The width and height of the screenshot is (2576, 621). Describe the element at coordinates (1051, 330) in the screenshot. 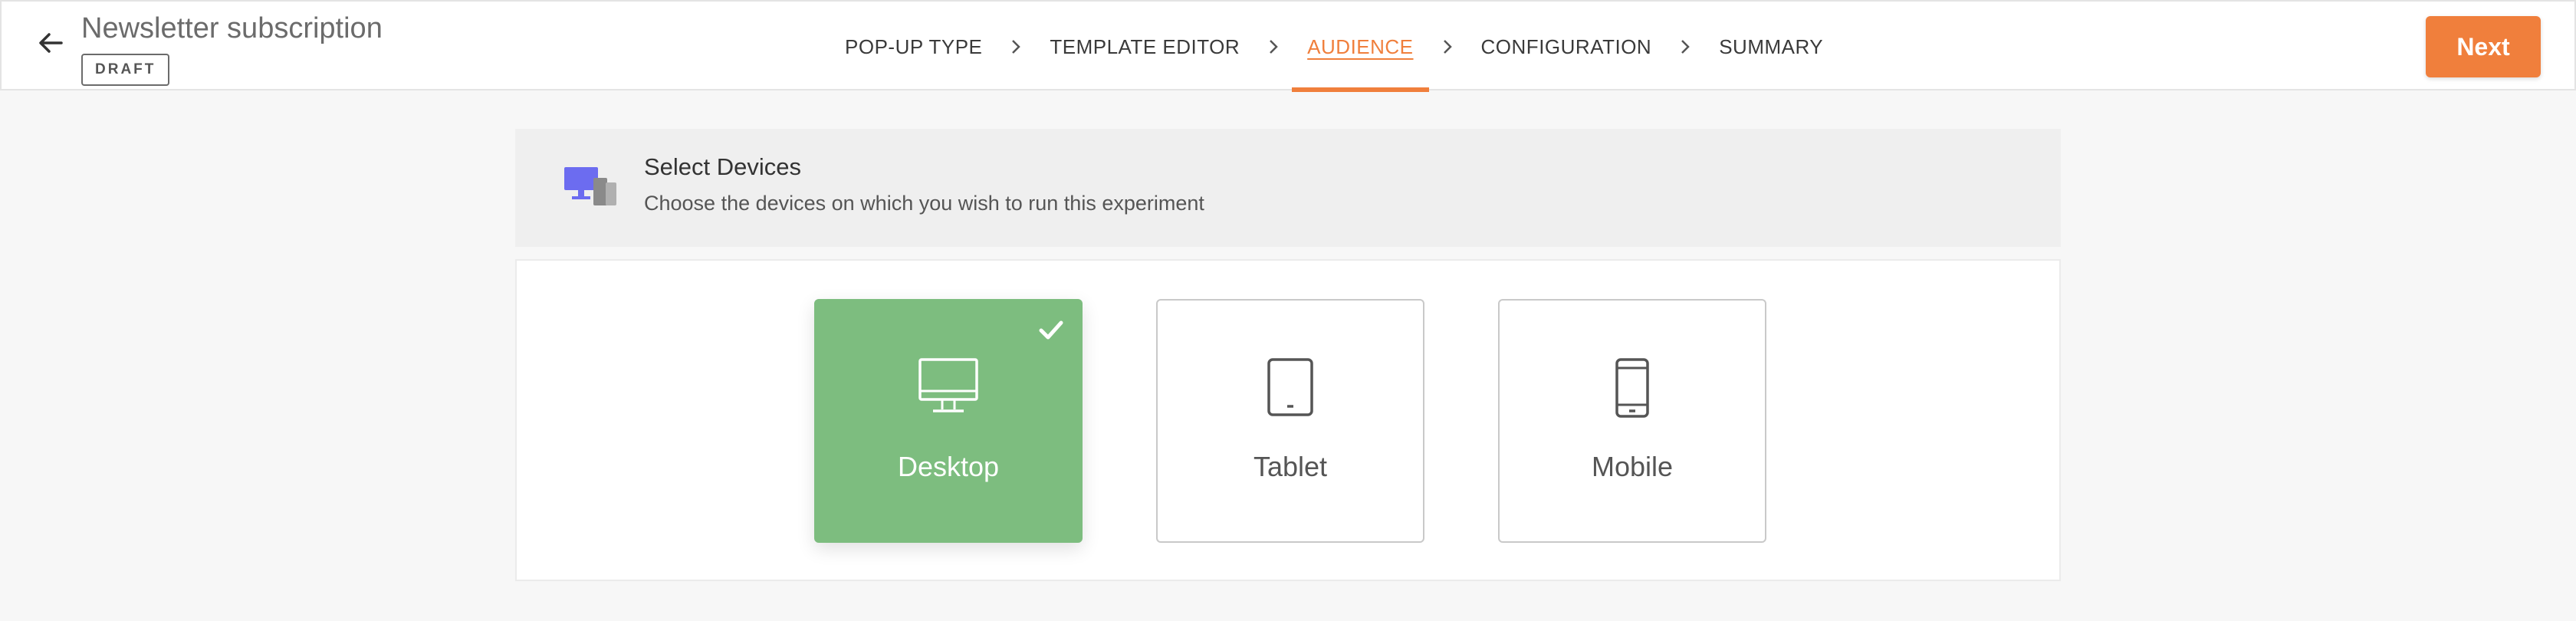

I see `checkmark-icon` at that location.